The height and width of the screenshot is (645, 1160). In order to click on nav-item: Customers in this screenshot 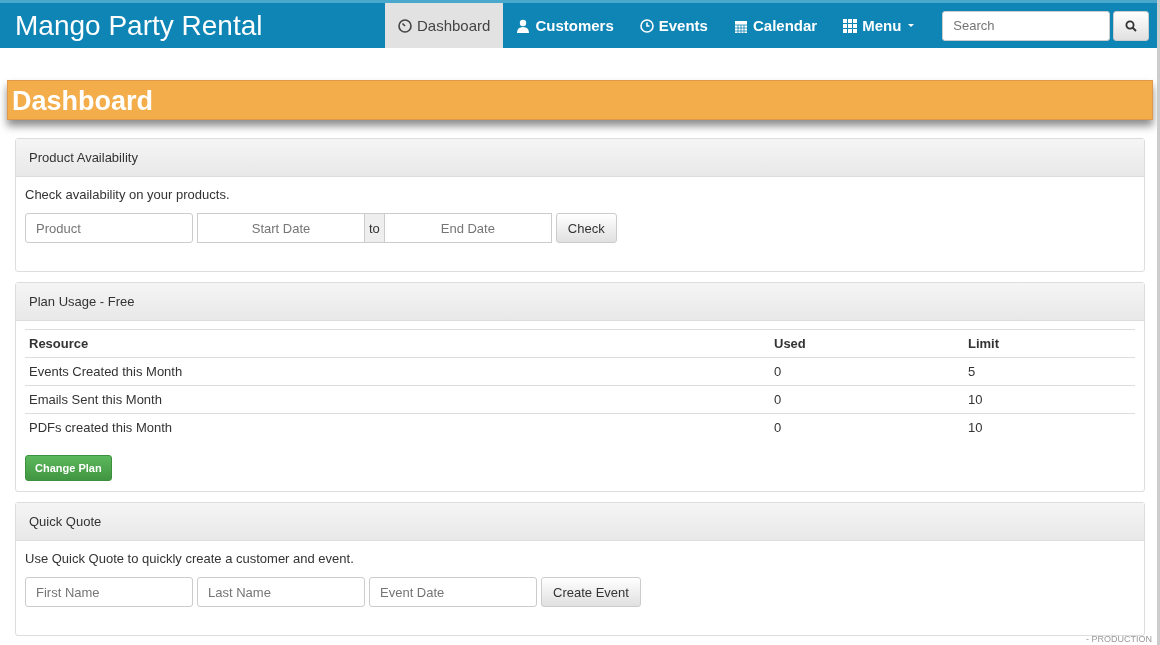, I will do `click(565, 25)`.